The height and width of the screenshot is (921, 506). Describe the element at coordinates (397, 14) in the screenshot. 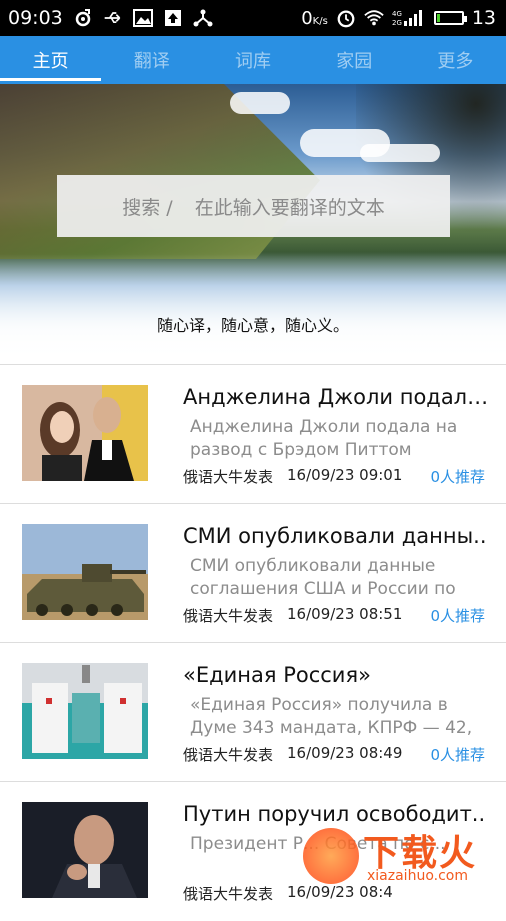

I see `svg-text: 4G` at that location.